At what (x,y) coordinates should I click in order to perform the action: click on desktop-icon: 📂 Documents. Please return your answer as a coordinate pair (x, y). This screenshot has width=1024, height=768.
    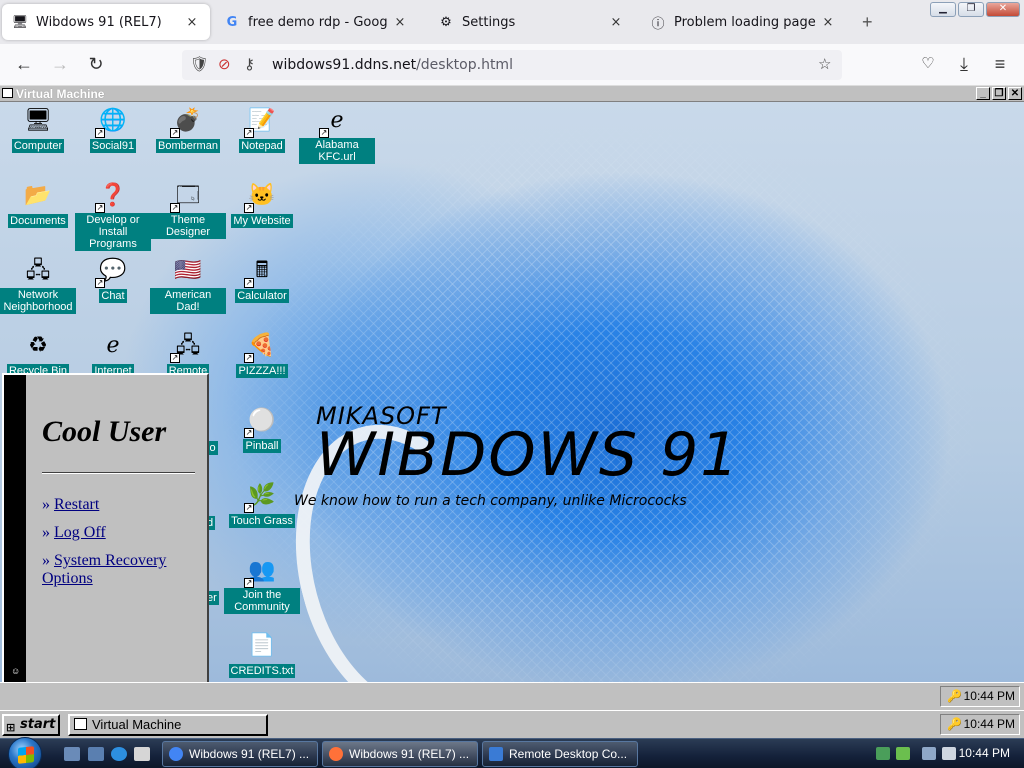
    Looking at the image, I should click on (38, 202).